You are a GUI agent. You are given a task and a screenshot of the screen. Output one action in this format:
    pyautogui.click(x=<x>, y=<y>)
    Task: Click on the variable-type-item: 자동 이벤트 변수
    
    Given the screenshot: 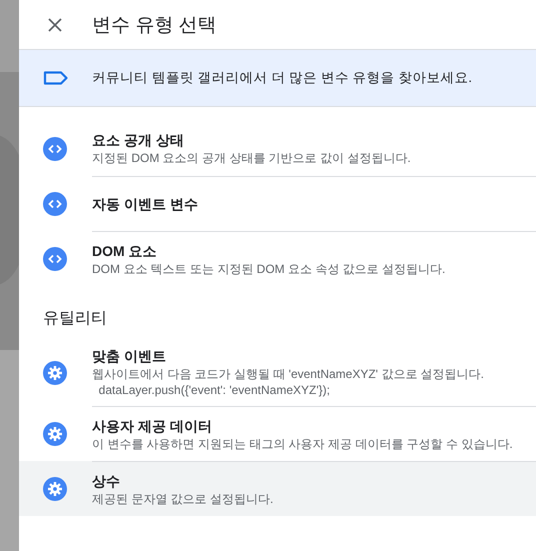 What is the action you would take?
    pyautogui.click(x=277, y=203)
    